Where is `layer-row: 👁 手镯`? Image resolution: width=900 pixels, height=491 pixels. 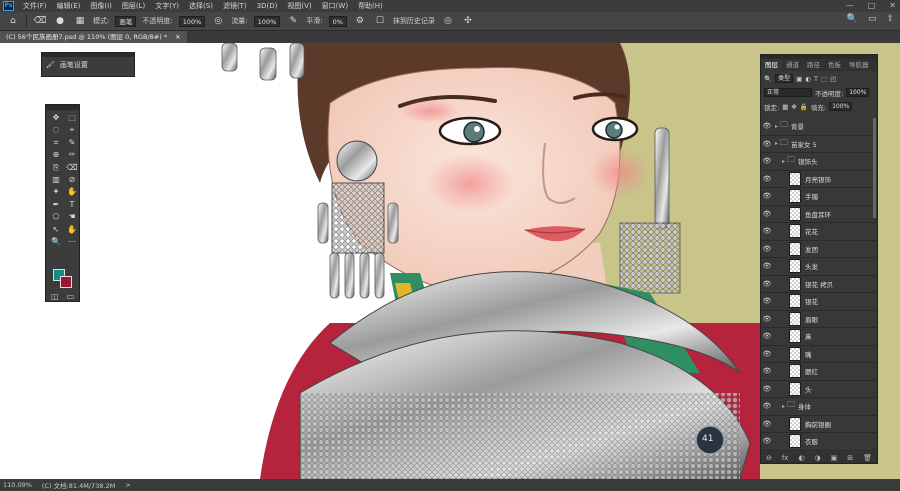 layer-row: 👁 手镯 is located at coordinates (819, 197).